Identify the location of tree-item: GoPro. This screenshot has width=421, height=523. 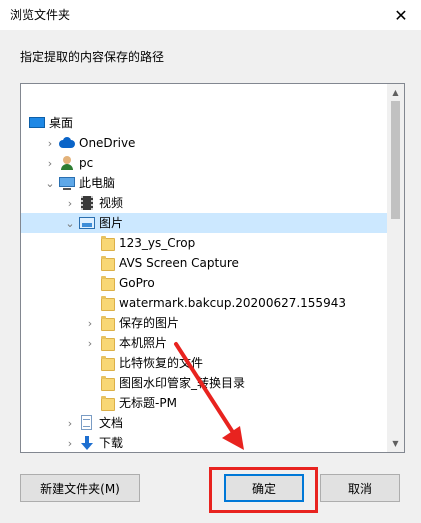
(204, 283).